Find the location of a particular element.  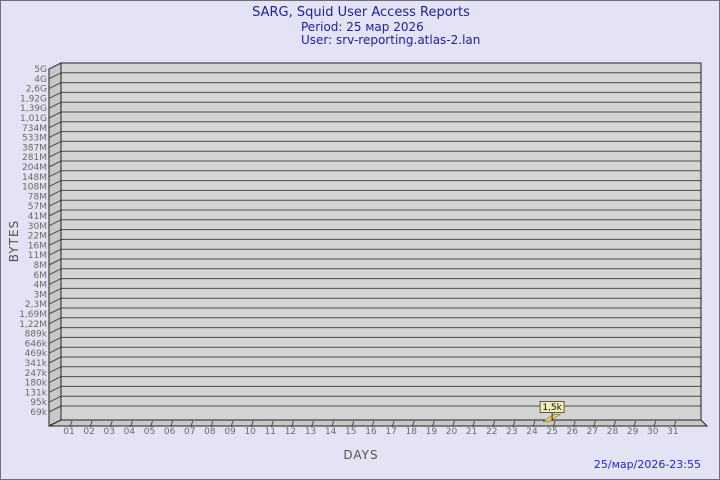

y-tick-label: 1,22M is located at coordinates (33, 325).